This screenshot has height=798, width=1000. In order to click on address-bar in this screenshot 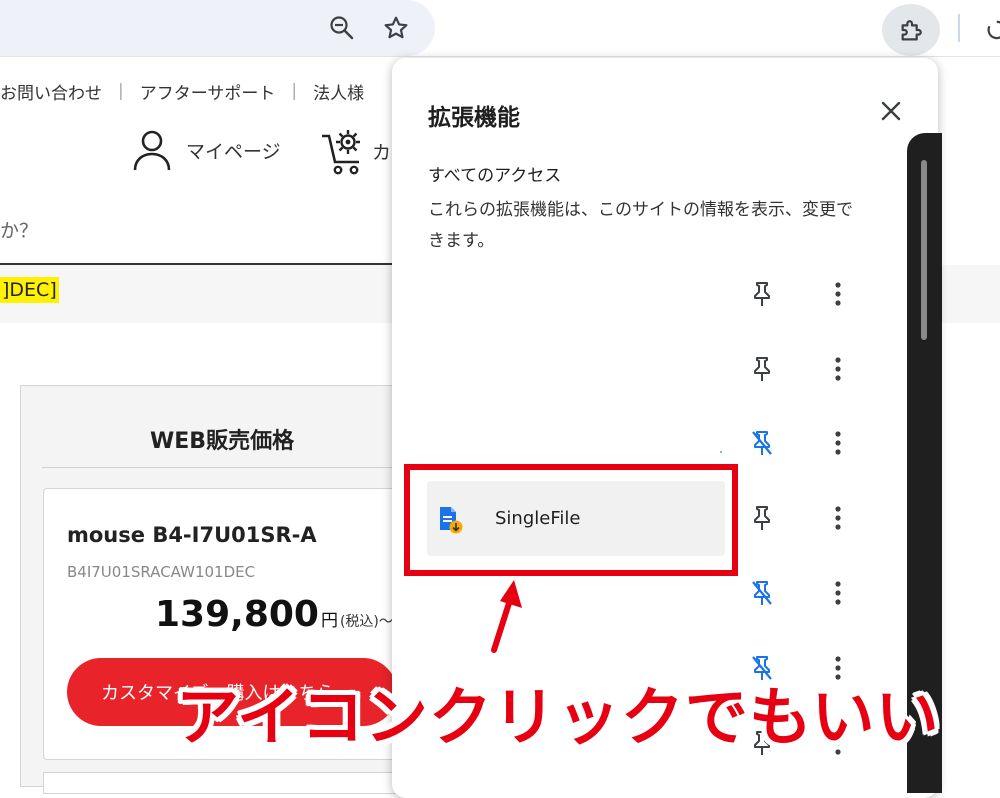, I will do `click(217, 28)`.